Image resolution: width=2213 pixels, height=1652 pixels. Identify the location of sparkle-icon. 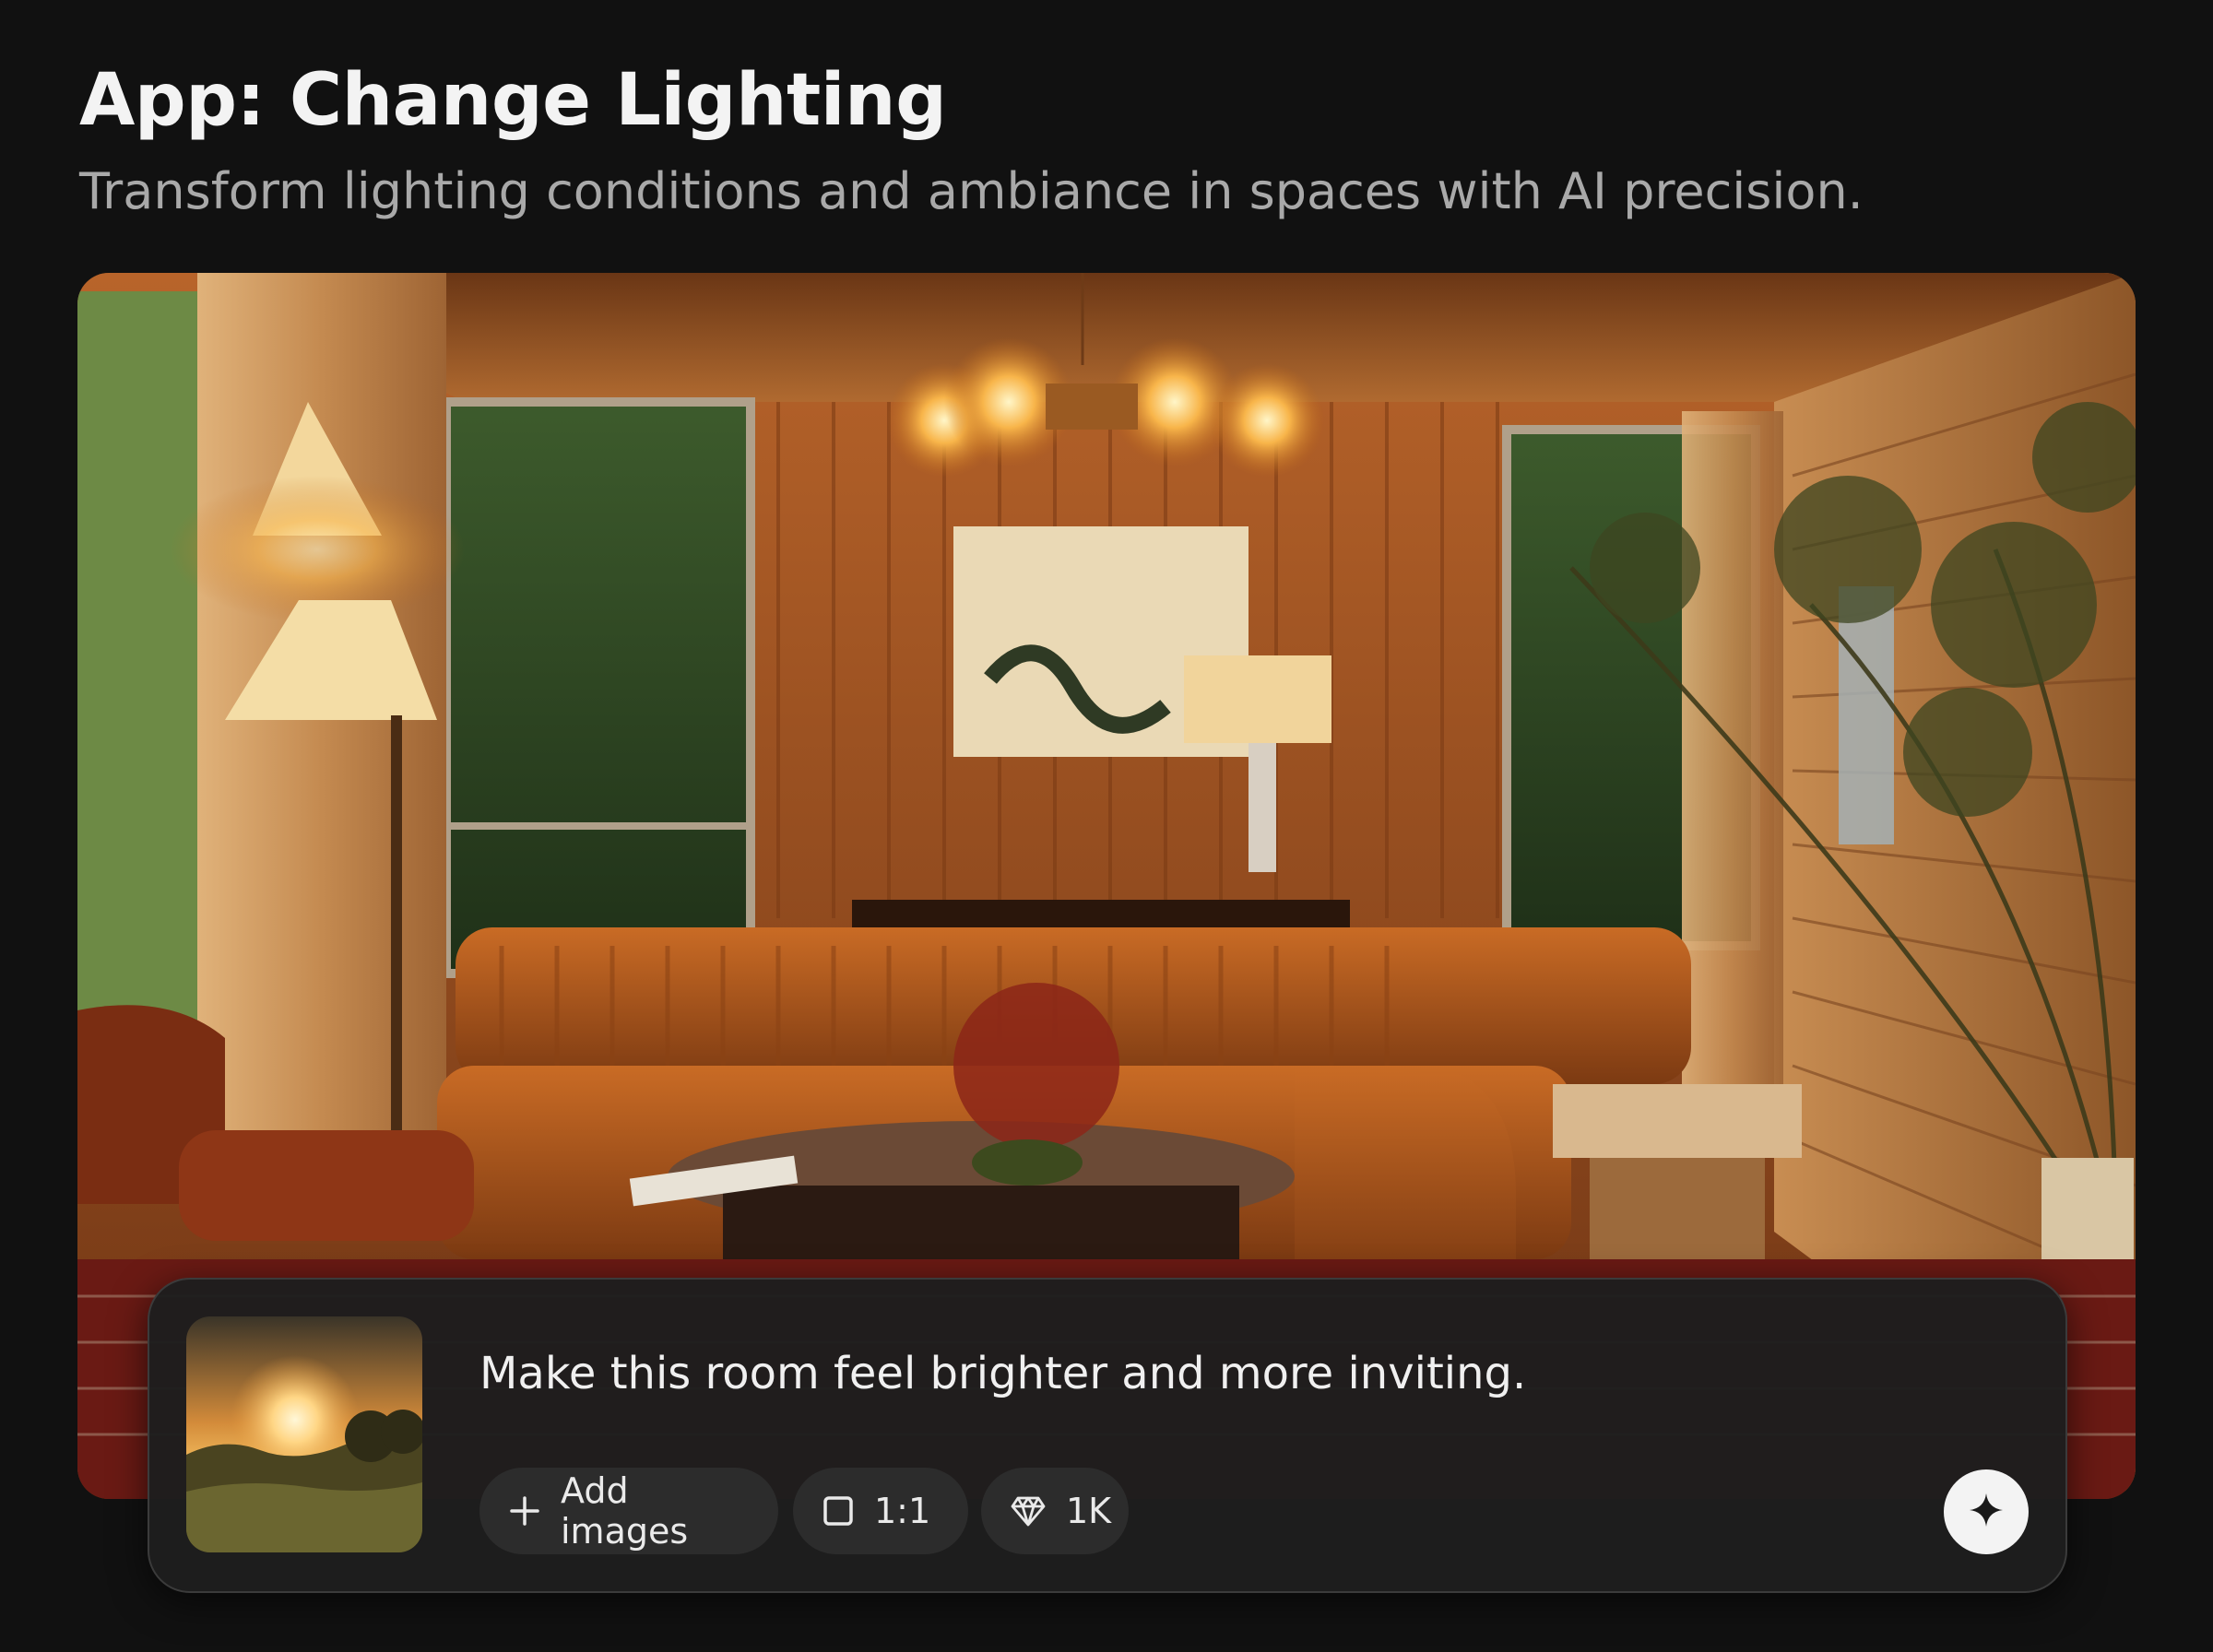
(1987, 1512).